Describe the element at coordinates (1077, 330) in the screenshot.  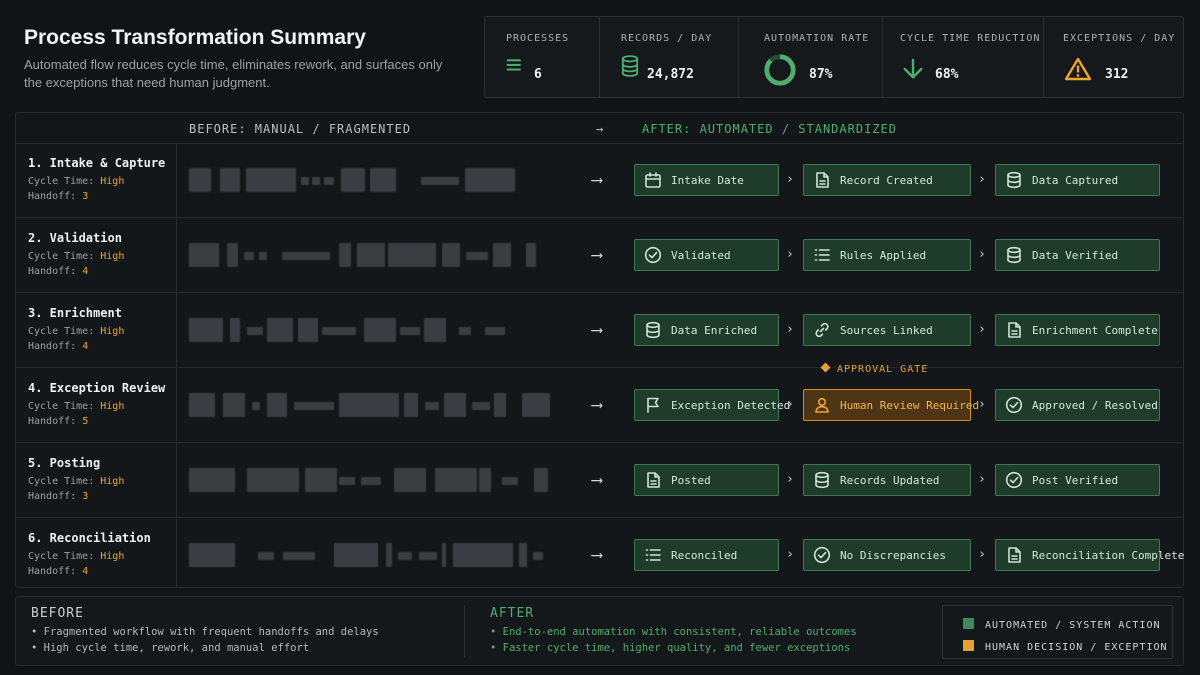
I see `automated-step-chip: Enrichment Complete` at that location.